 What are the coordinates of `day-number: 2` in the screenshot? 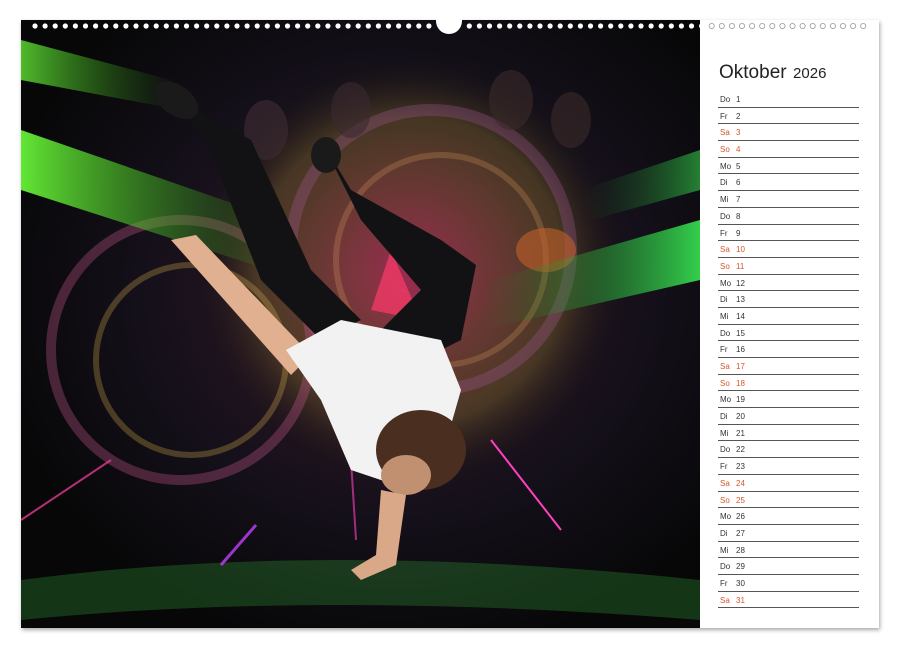 It's located at (738, 116).